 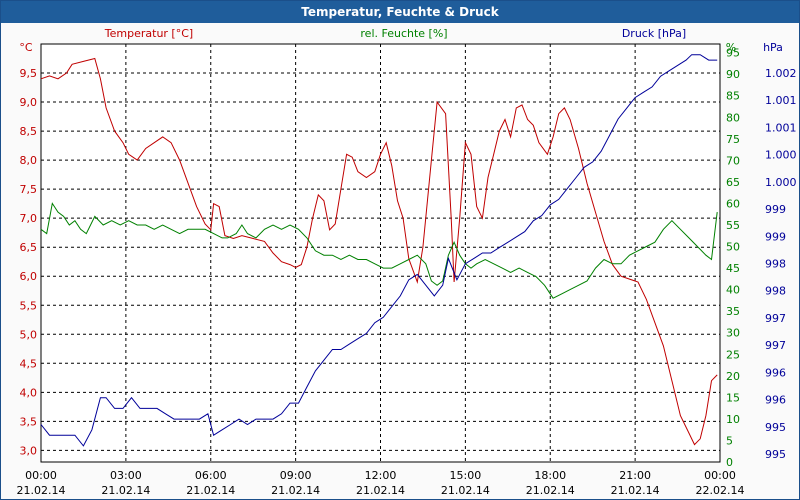 What do you see at coordinates (29, 102) in the screenshot?
I see `temperature-tick-label: 9,0` at bounding box center [29, 102].